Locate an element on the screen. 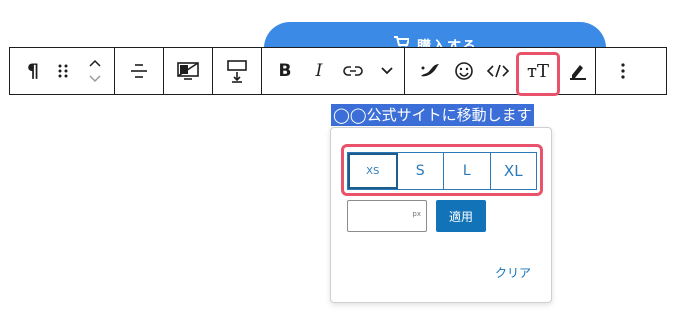  align-center-icon is located at coordinates (139, 71).